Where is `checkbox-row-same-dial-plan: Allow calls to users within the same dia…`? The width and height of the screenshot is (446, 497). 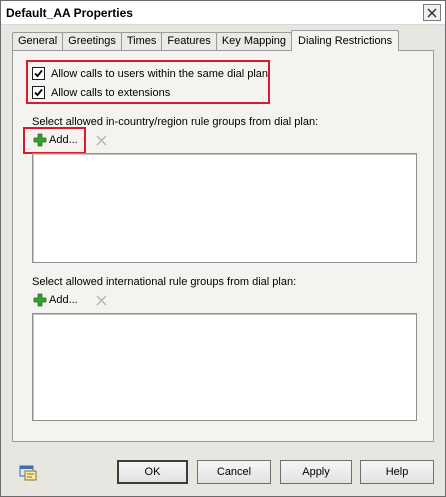
checkbox-row-same-dial-plan: Allow calls to users within the same dia… is located at coordinates (150, 73).